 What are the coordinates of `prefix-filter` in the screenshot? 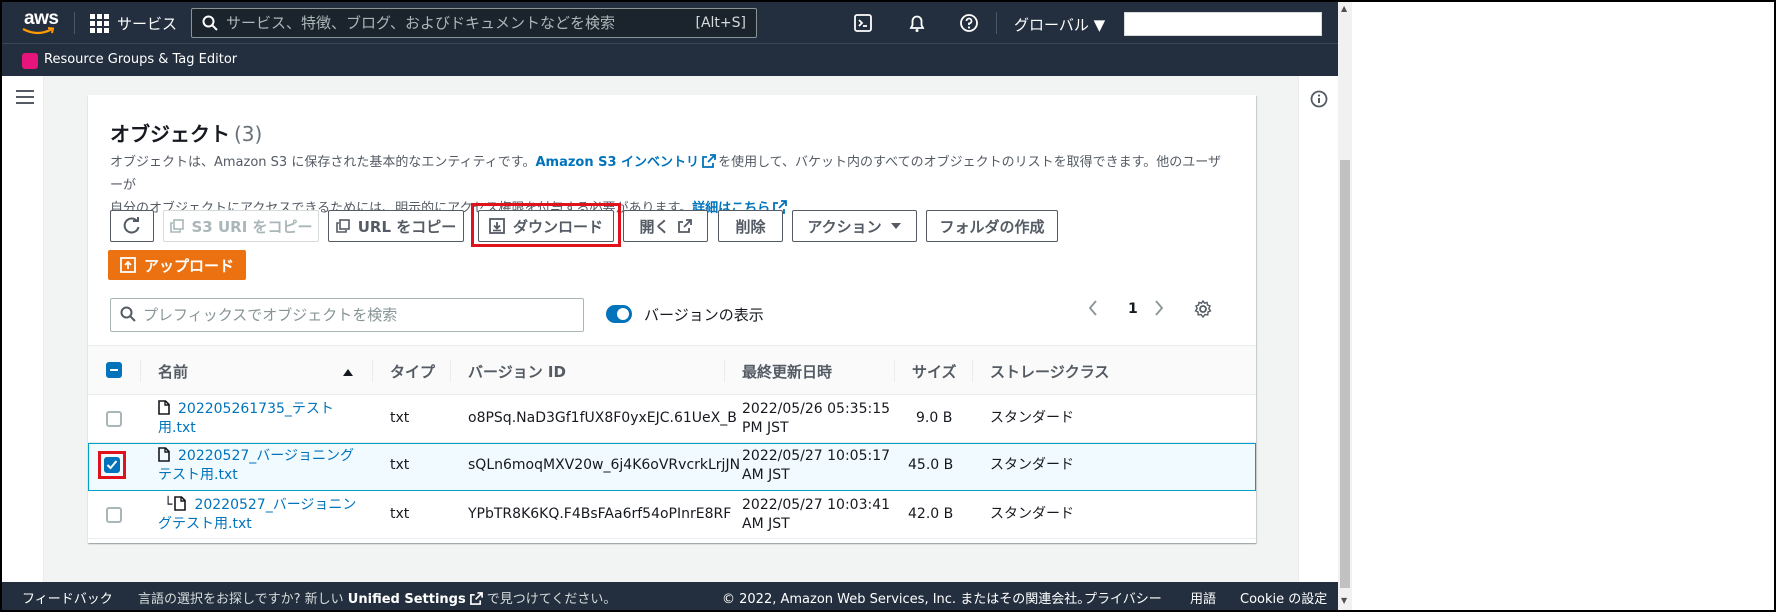 It's located at (347, 315).